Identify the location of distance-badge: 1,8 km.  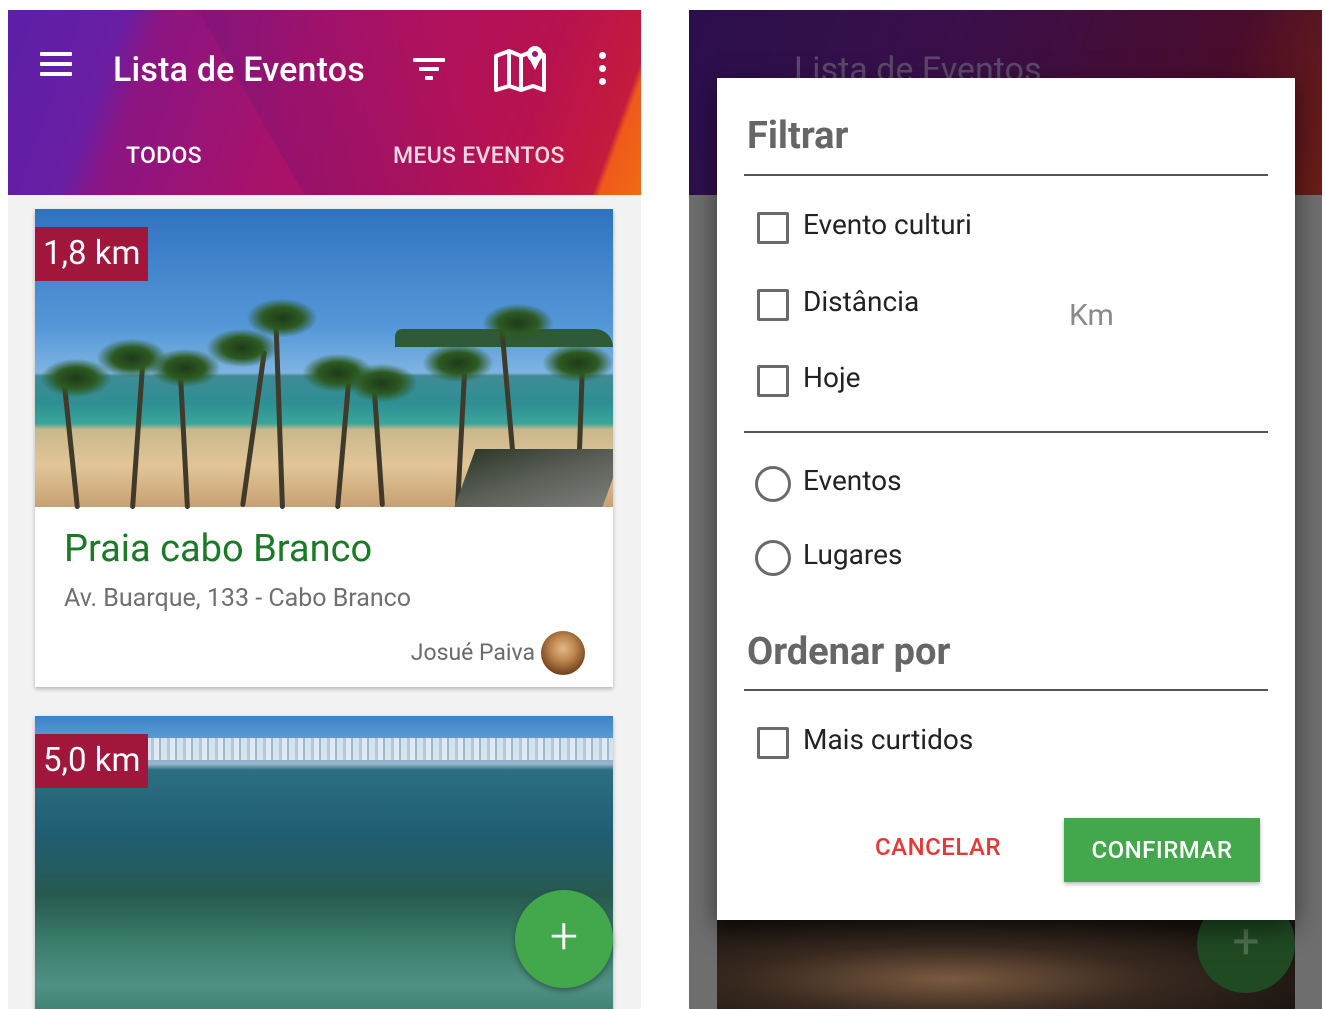
(92, 254).